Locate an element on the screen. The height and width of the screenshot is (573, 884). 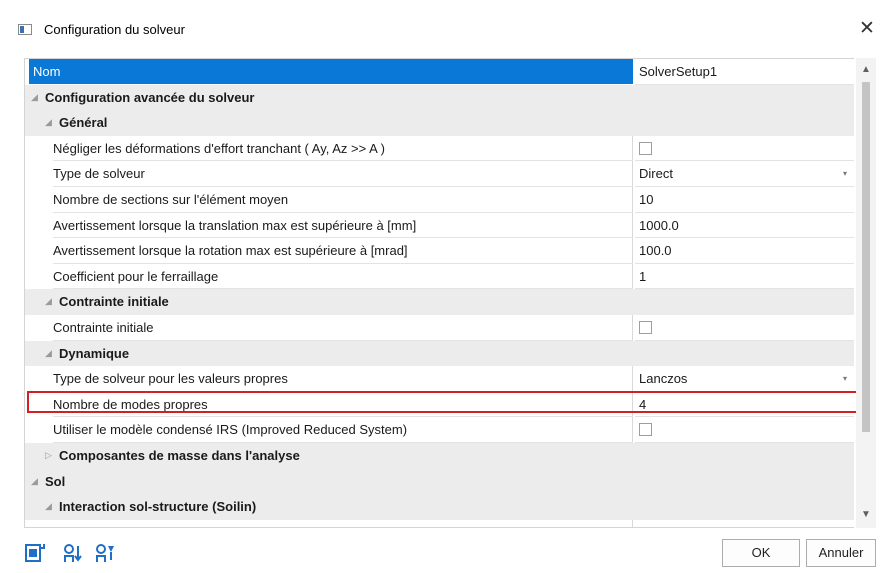
scroll-thumb is located at coordinates (866, 257).